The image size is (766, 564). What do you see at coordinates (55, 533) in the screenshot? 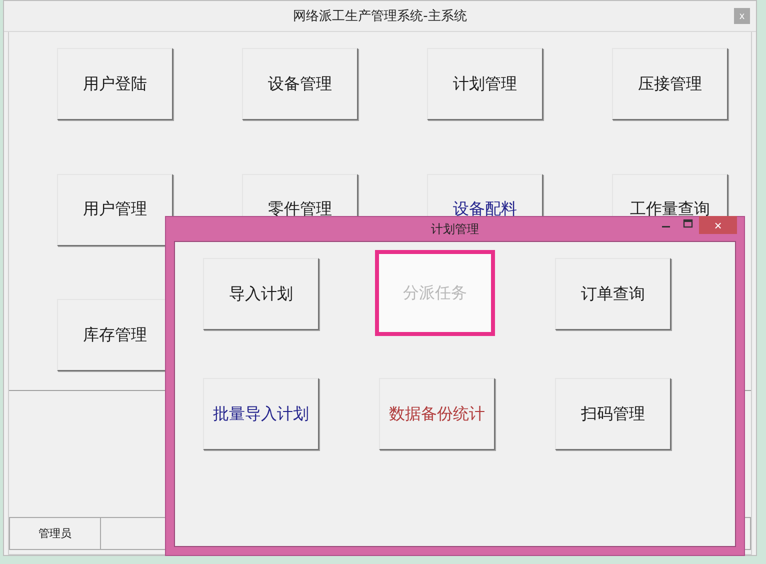
I see `status-cell: 管理员` at bounding box center [55, 533].